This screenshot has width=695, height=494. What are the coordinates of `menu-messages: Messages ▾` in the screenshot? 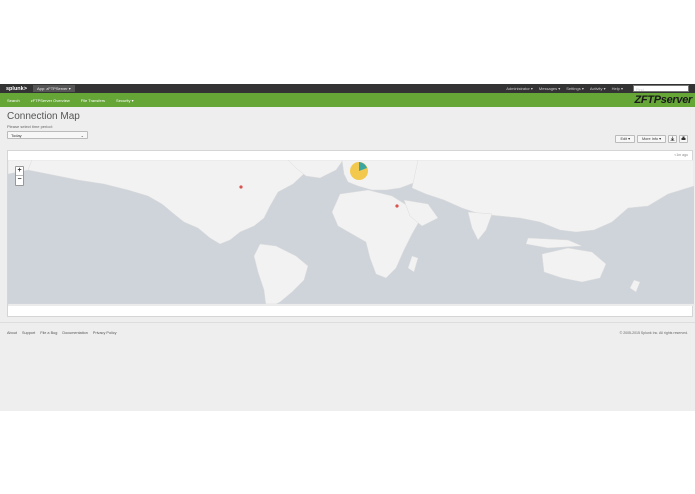 It's located at (549, 88).